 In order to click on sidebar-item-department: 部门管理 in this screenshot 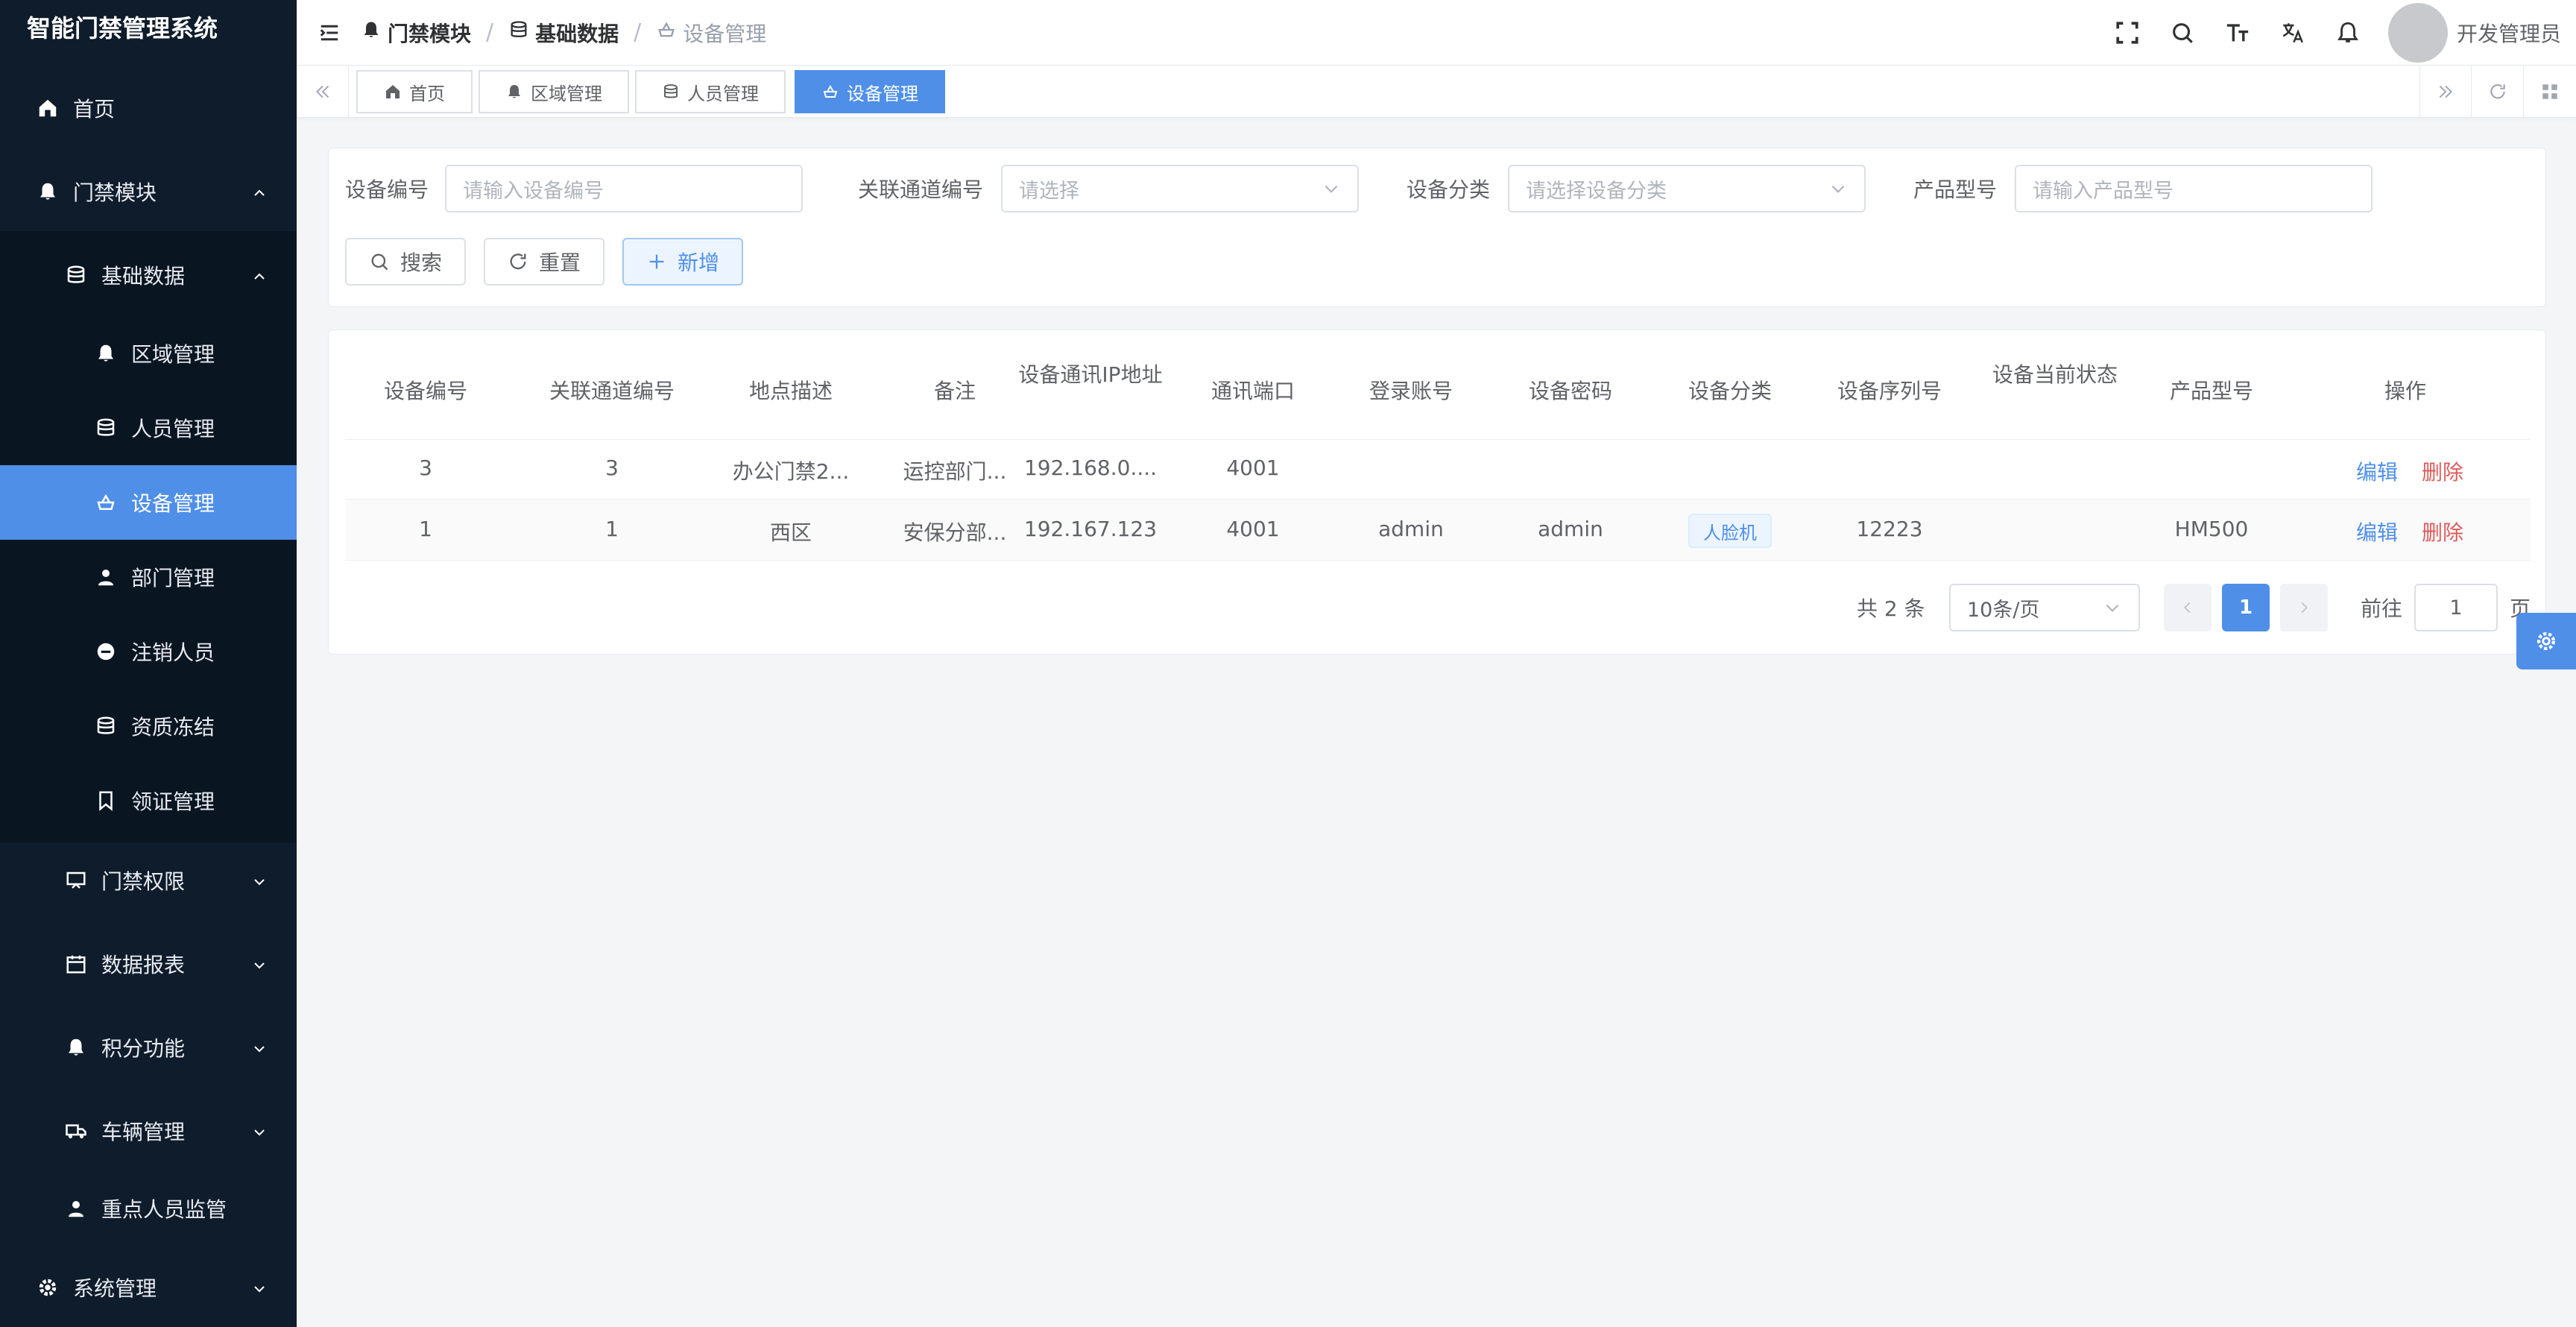, I will do `click(148, 577)`.